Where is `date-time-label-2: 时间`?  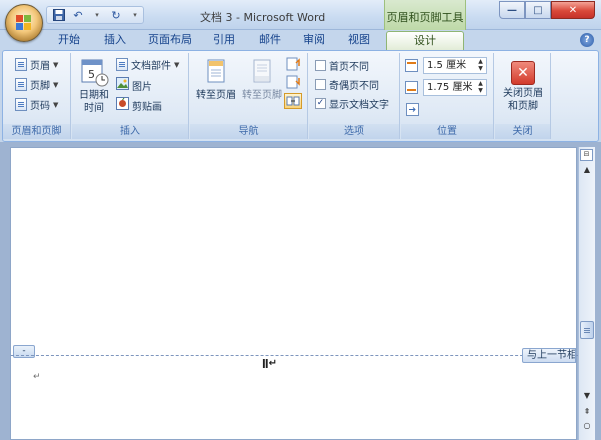
date-time-label-2: 时间 is located at coordinates (94, 108).